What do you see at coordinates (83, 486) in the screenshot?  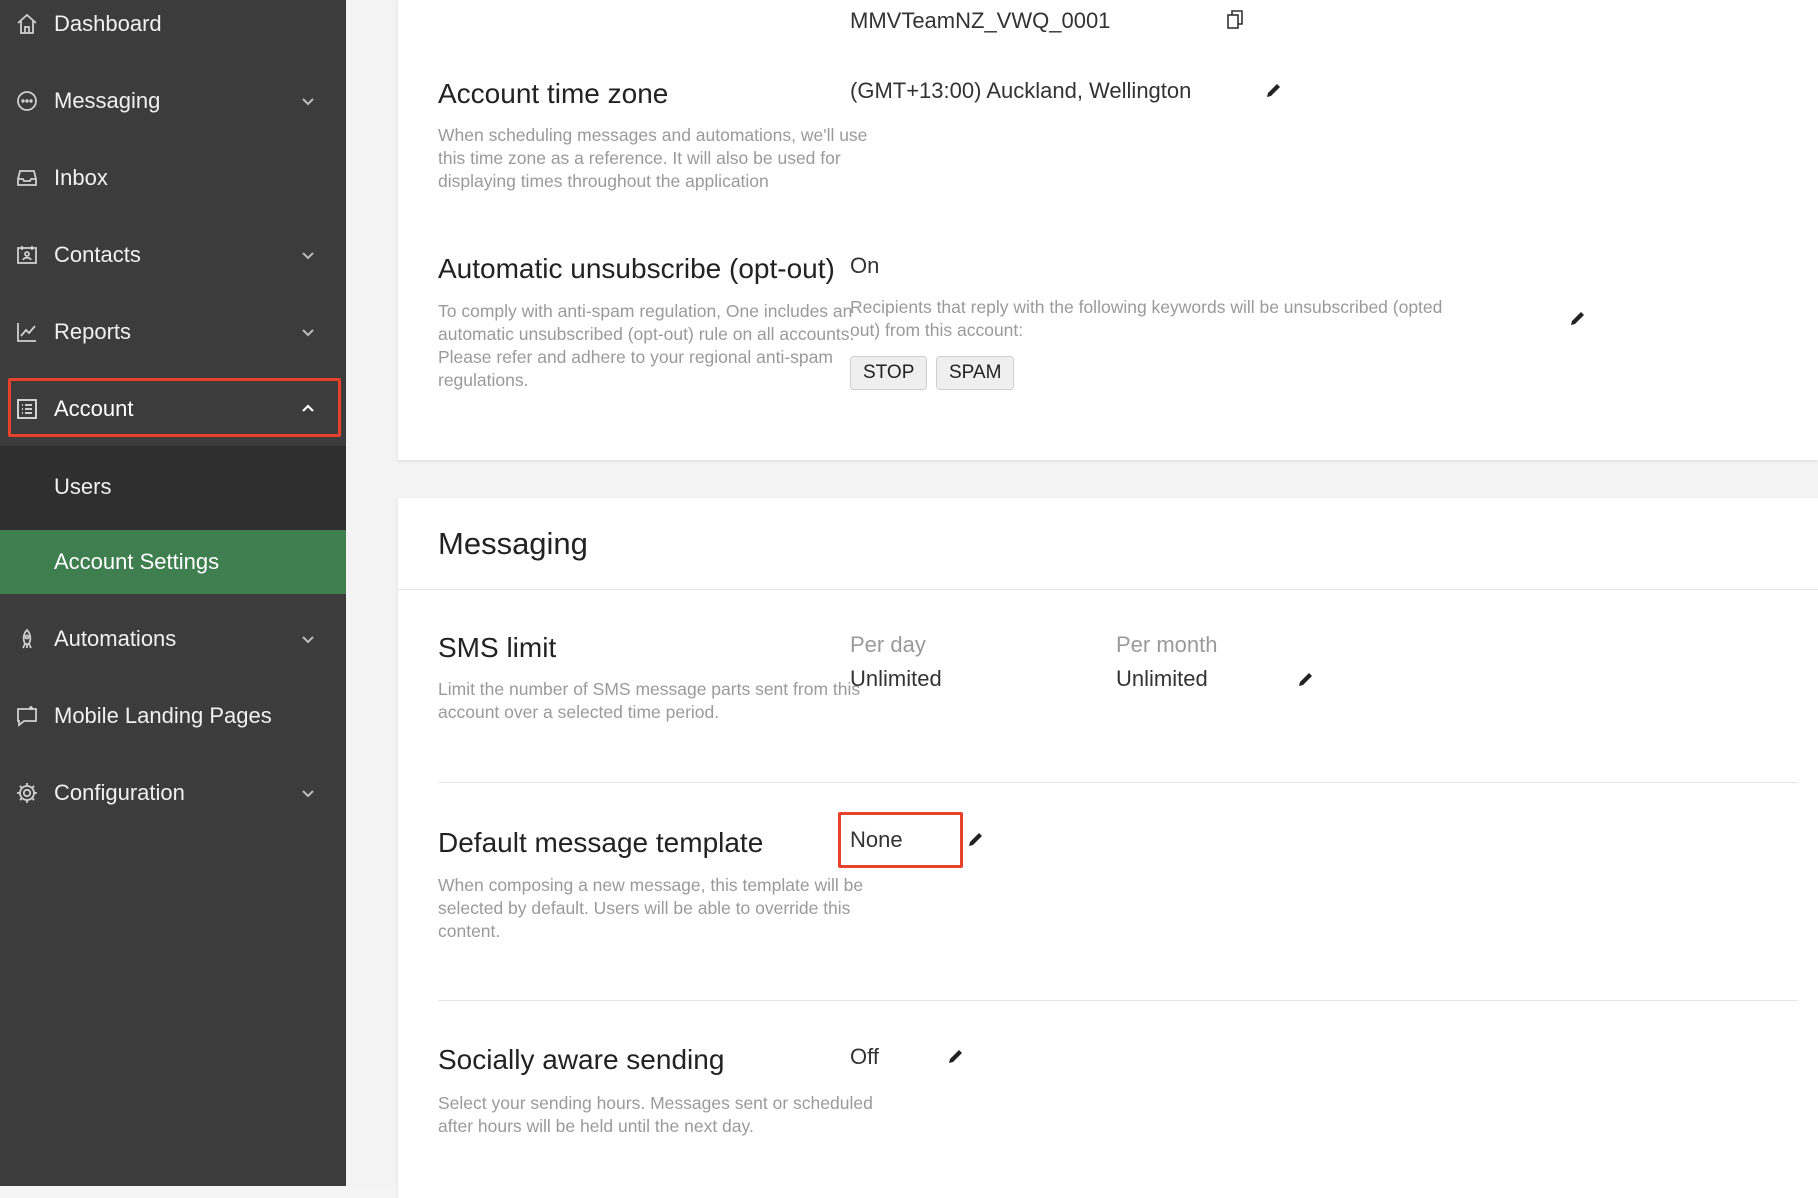 I see `sidebar-subitem-label: Users` at bounding box center [83, 486].